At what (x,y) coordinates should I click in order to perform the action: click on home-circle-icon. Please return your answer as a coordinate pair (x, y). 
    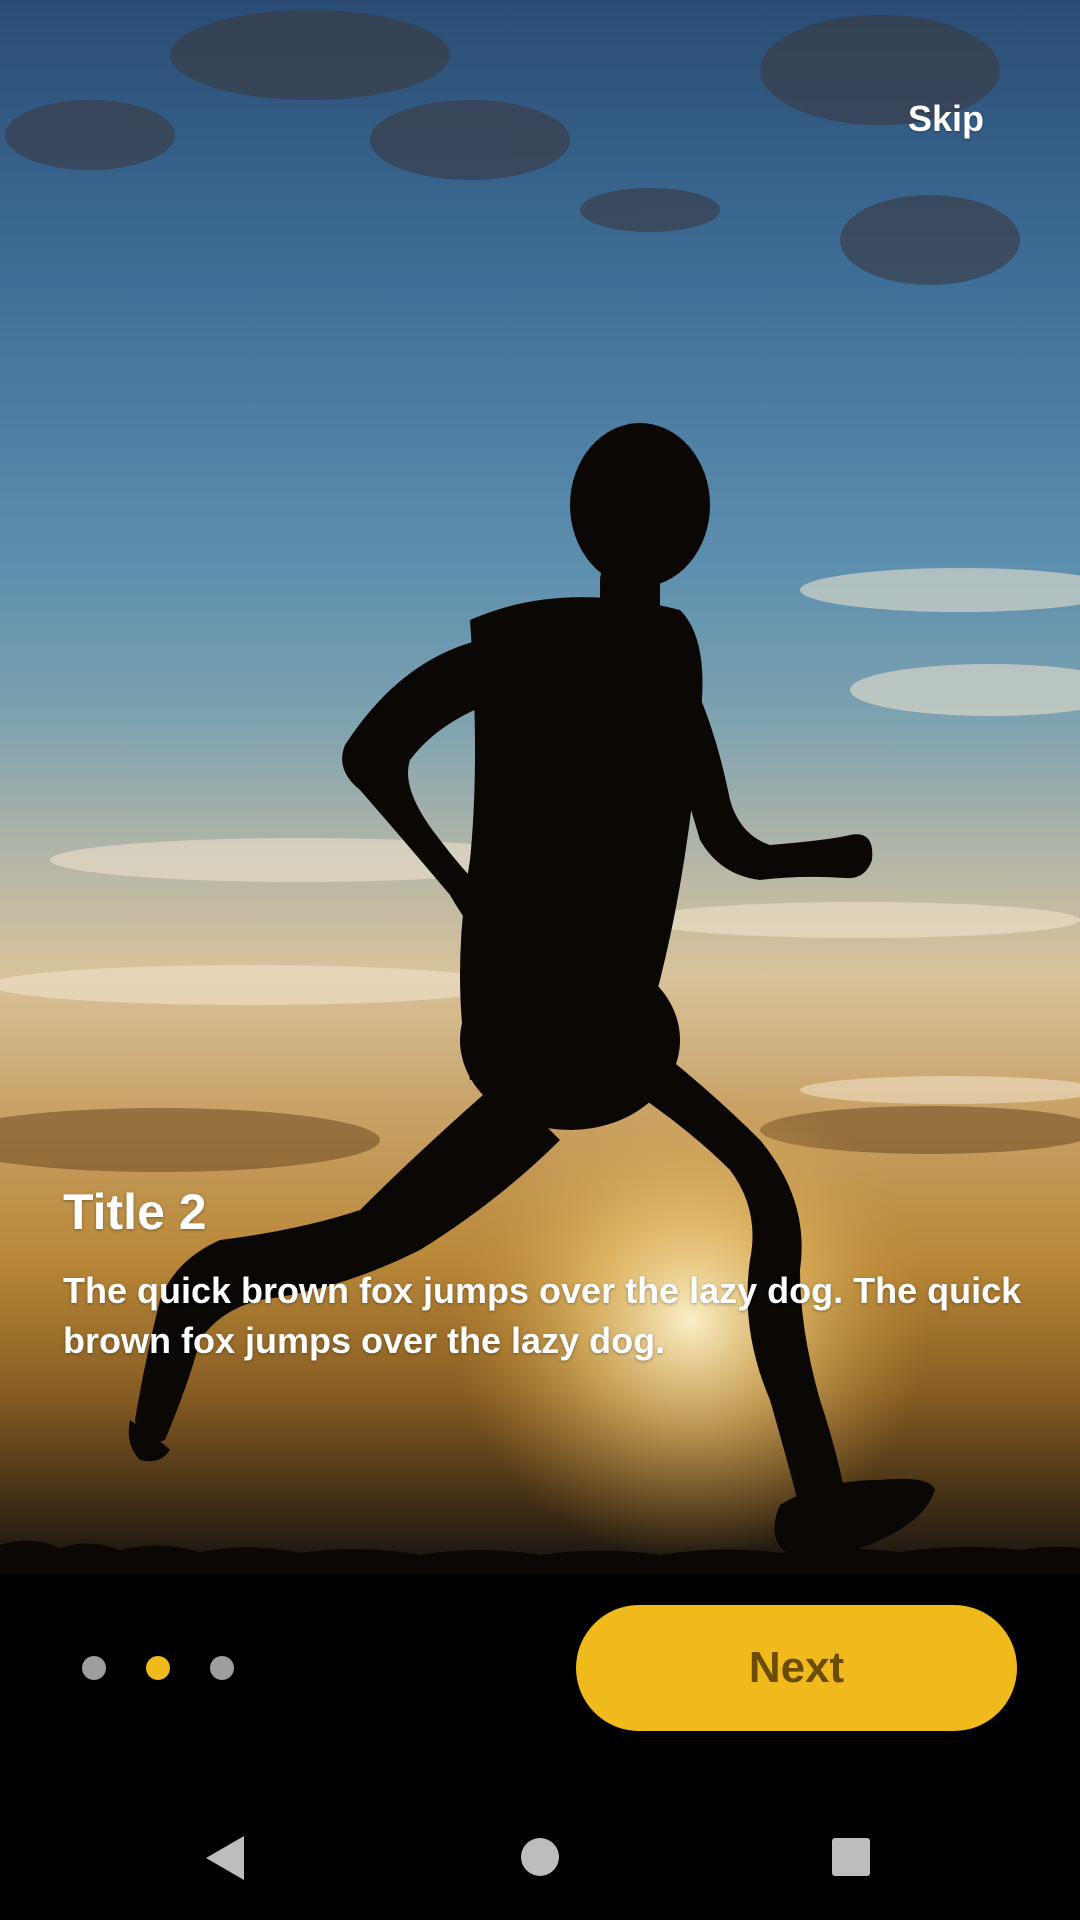
    Looking at the image, I should click on (540, 1857).